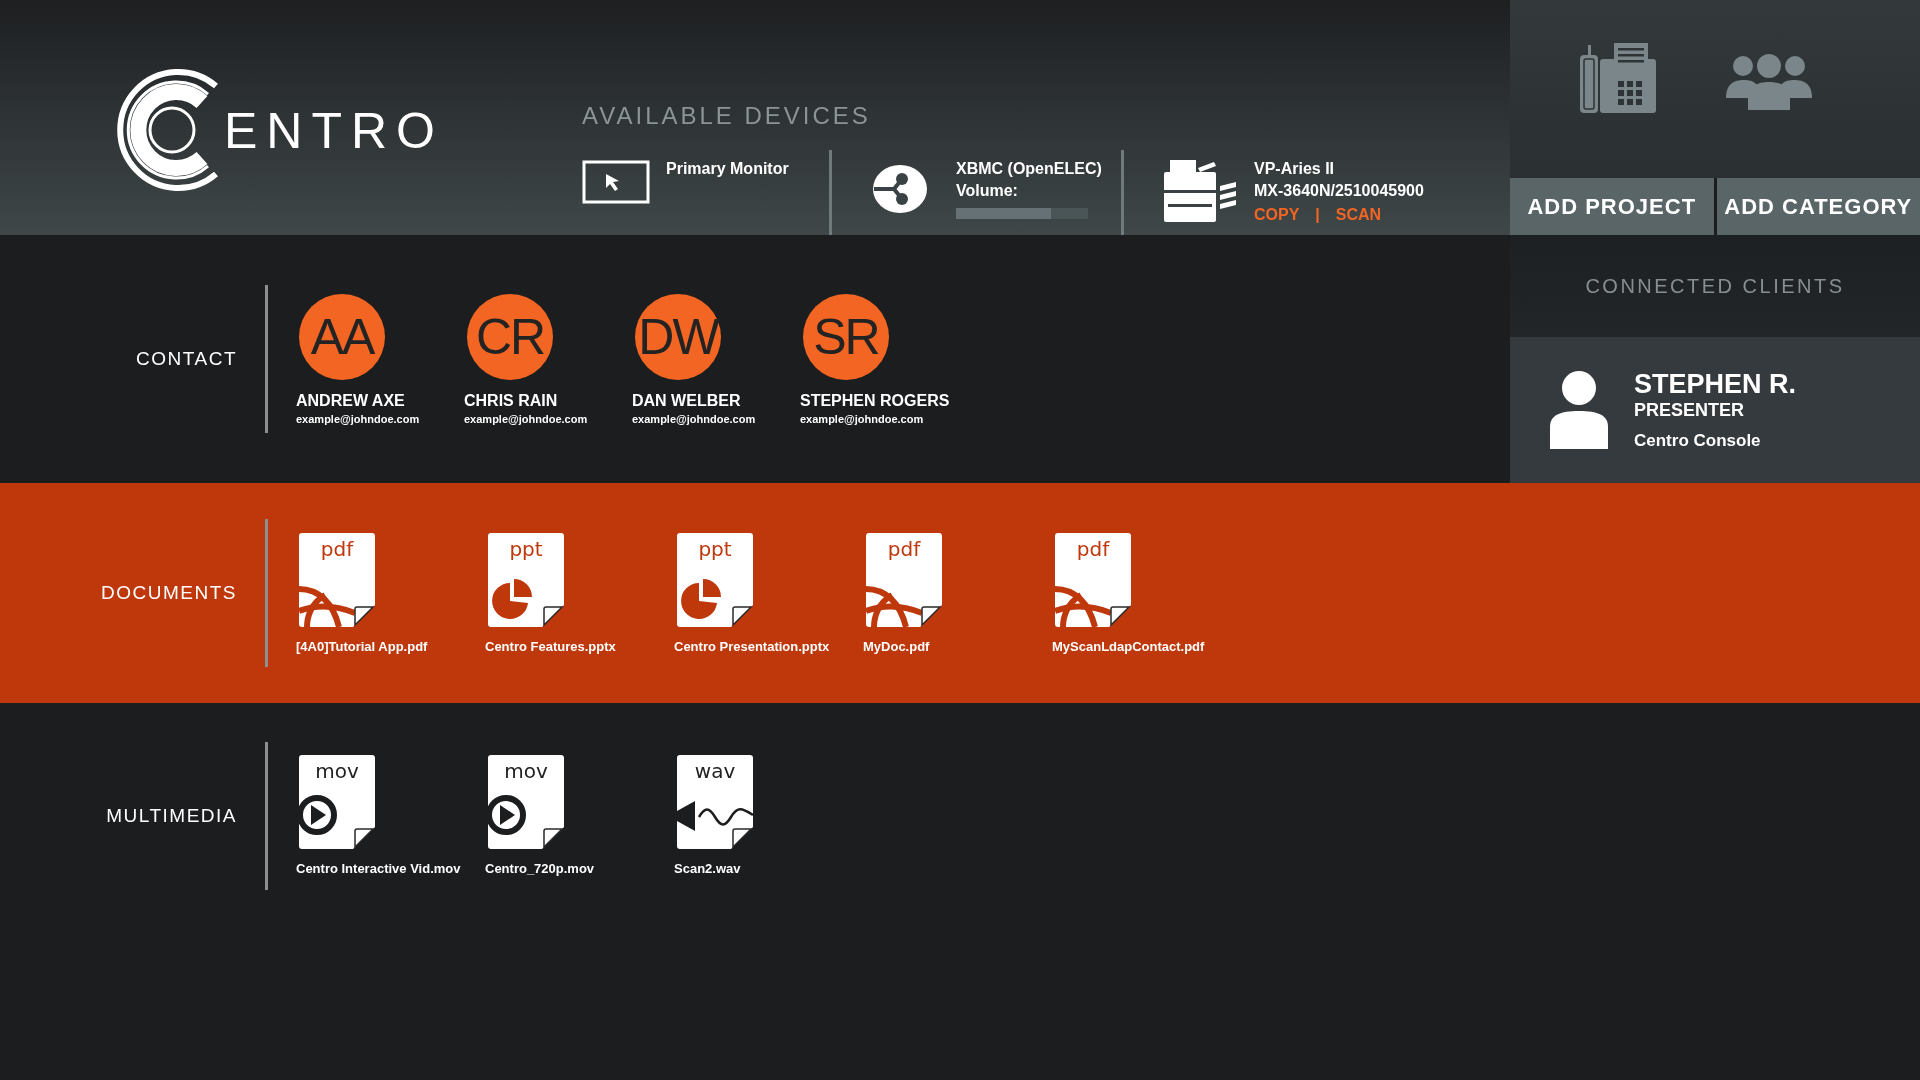  Describe the element at coordinates (169, 592) in the screenshot. I see `section-label: DOCUMENTS` at that location.